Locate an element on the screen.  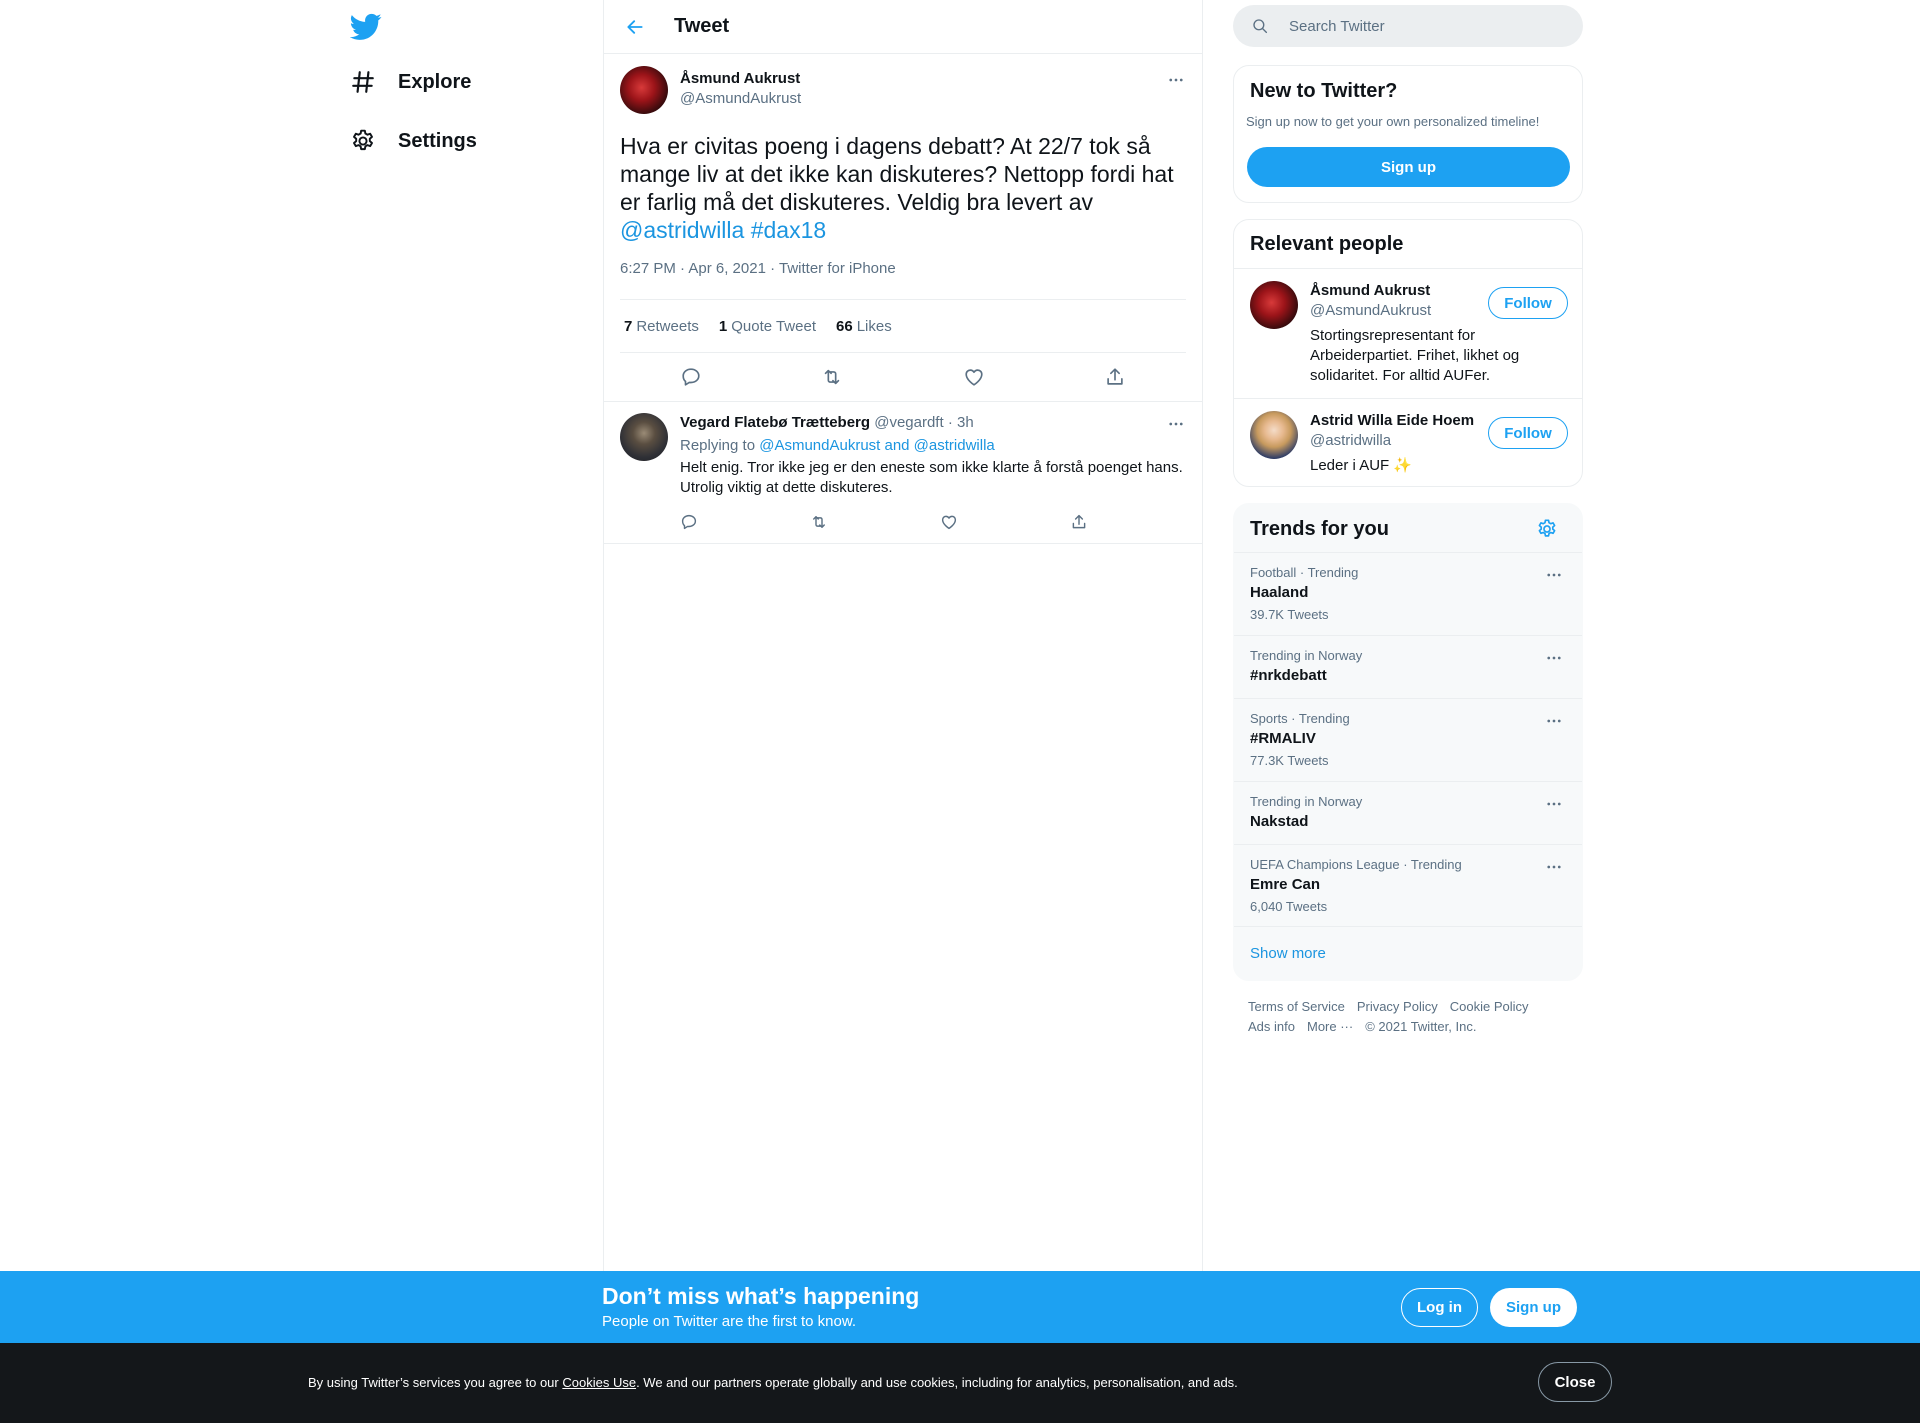
banner-subtitle: People on Twitter are the first to know. is located at coordinates (729, 1321).